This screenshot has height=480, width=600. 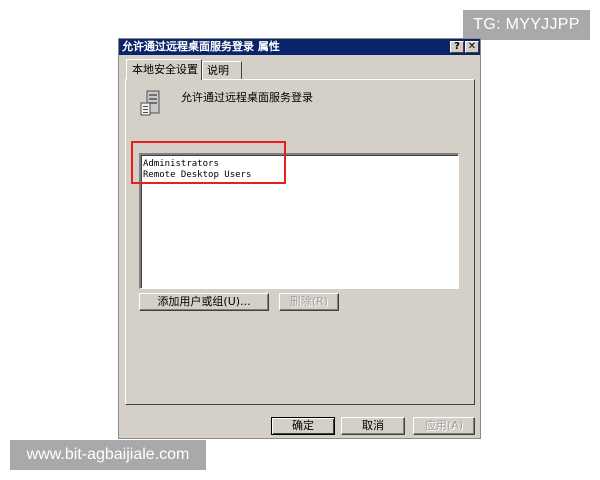 What do you see at coordinates (151, 103) in the screenshot?
I see `server-policy-icon` at bounding box center [151, 103].